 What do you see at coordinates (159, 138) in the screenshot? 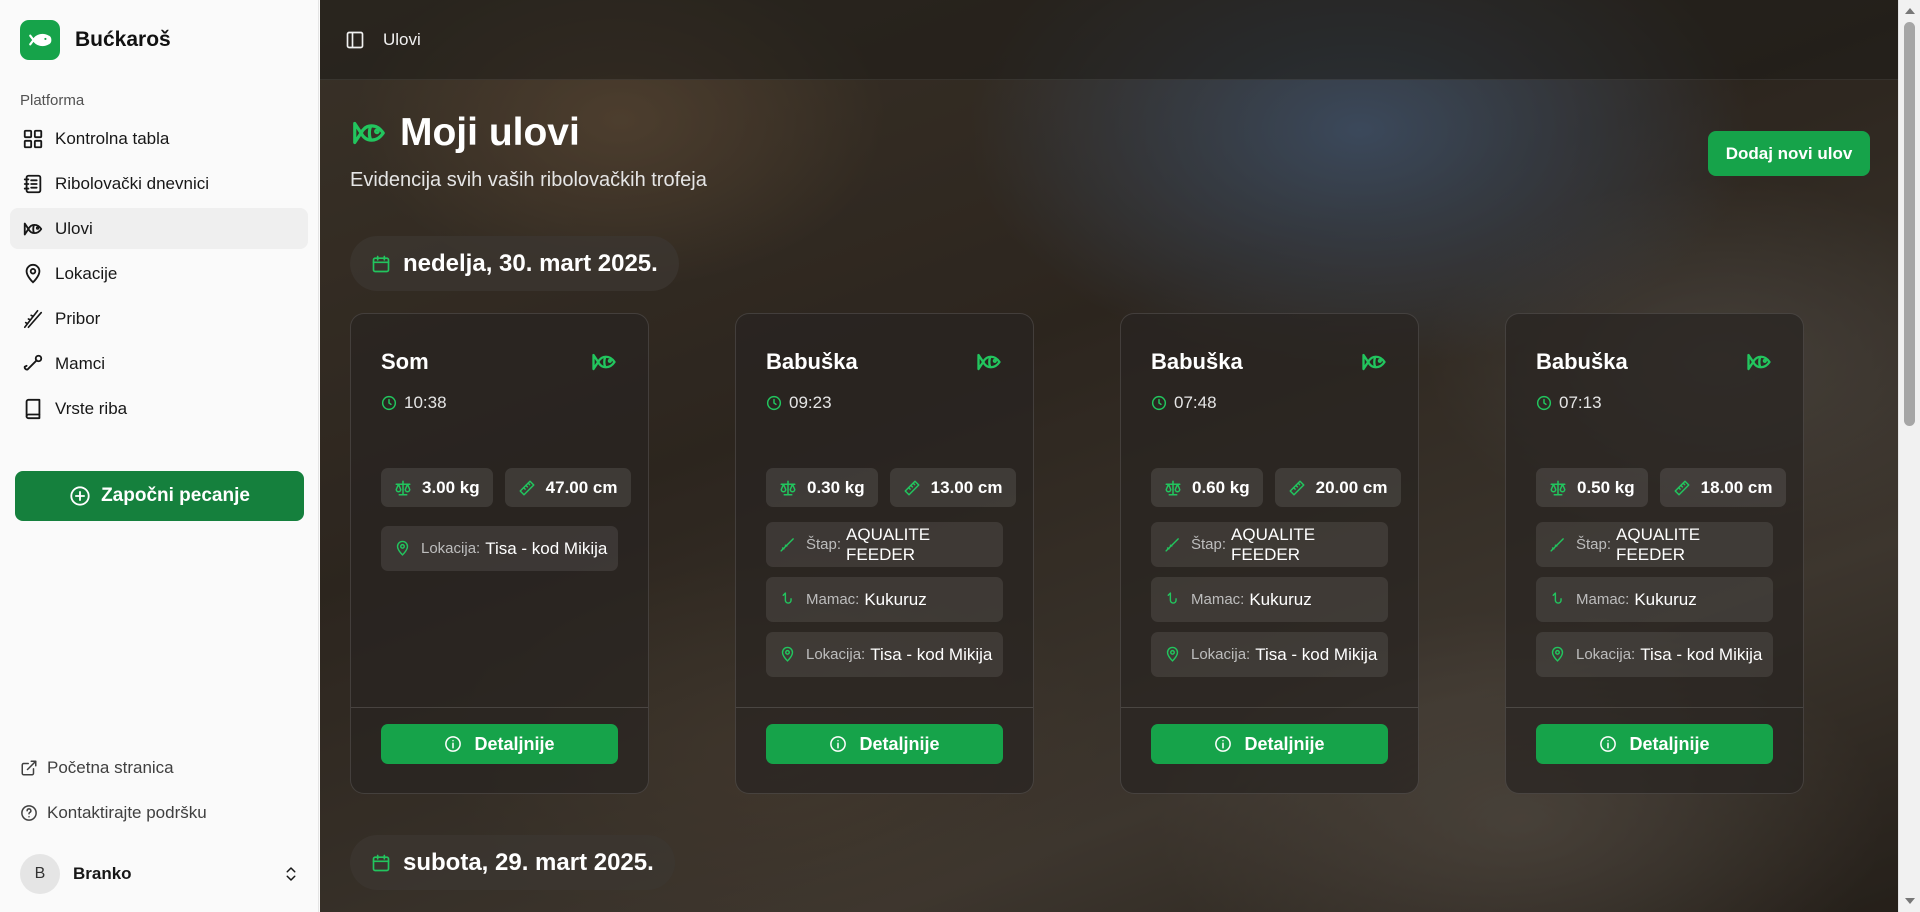
I see `sidebar-item-kontrolna-tabla: Kontrolna tabla` at bounding box center [159, 138].